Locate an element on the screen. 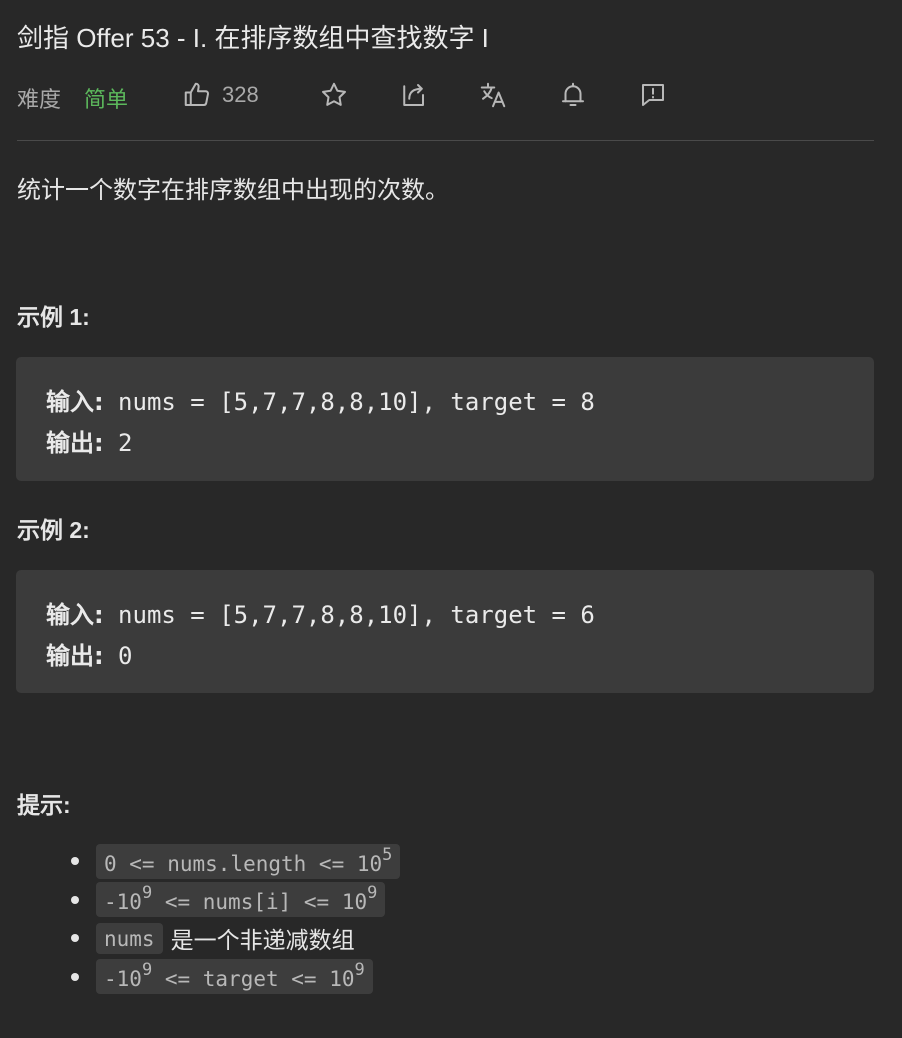  hint-code-text: 0 <= nums.length <= 10 is located at coordinates (243, 863).